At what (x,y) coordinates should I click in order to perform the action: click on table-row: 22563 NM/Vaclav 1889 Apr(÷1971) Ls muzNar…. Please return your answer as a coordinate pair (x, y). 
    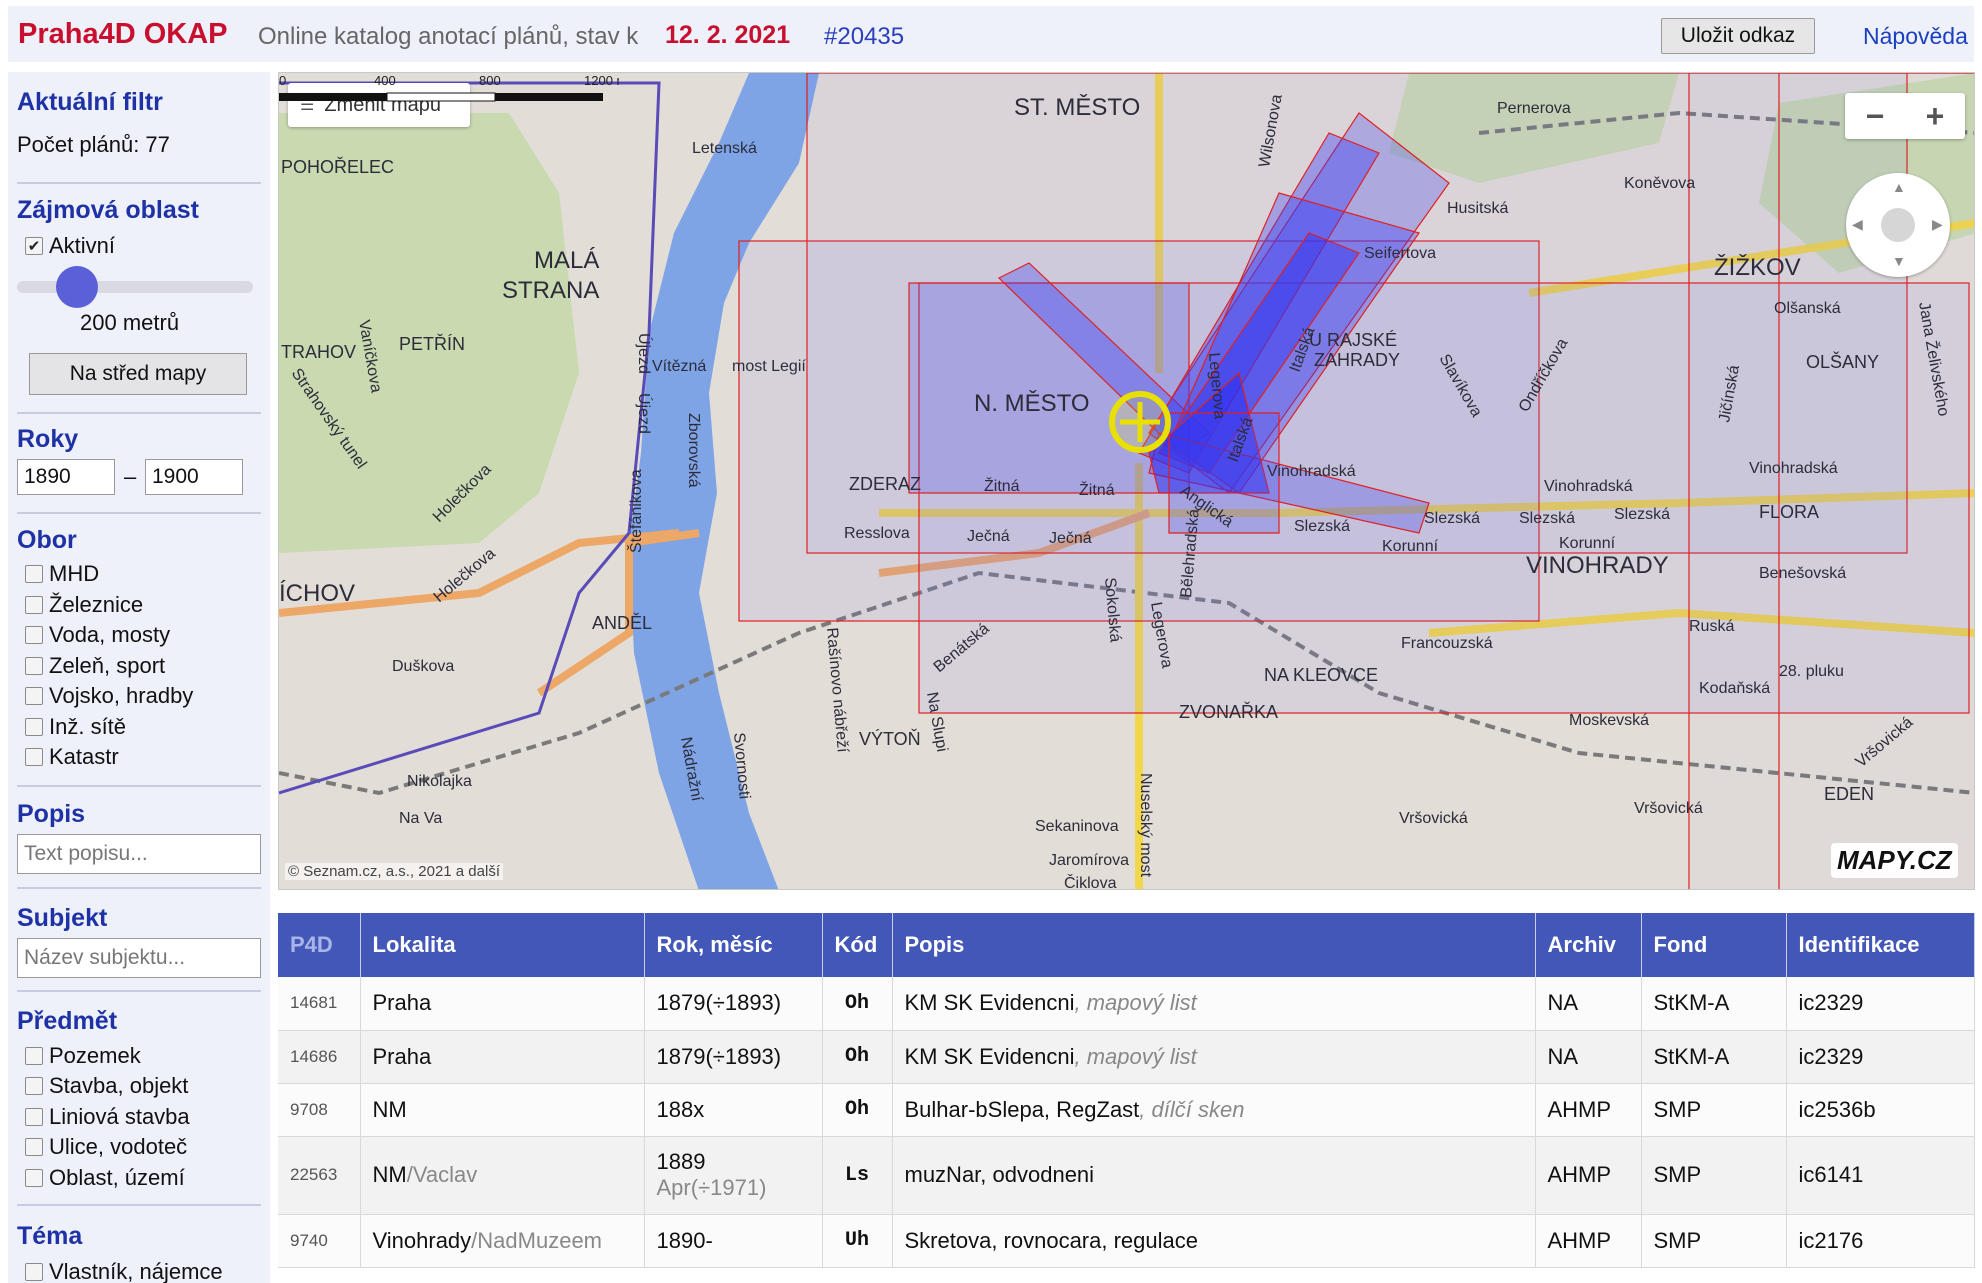
    Looking at the image, I should click on (1126, 1175).